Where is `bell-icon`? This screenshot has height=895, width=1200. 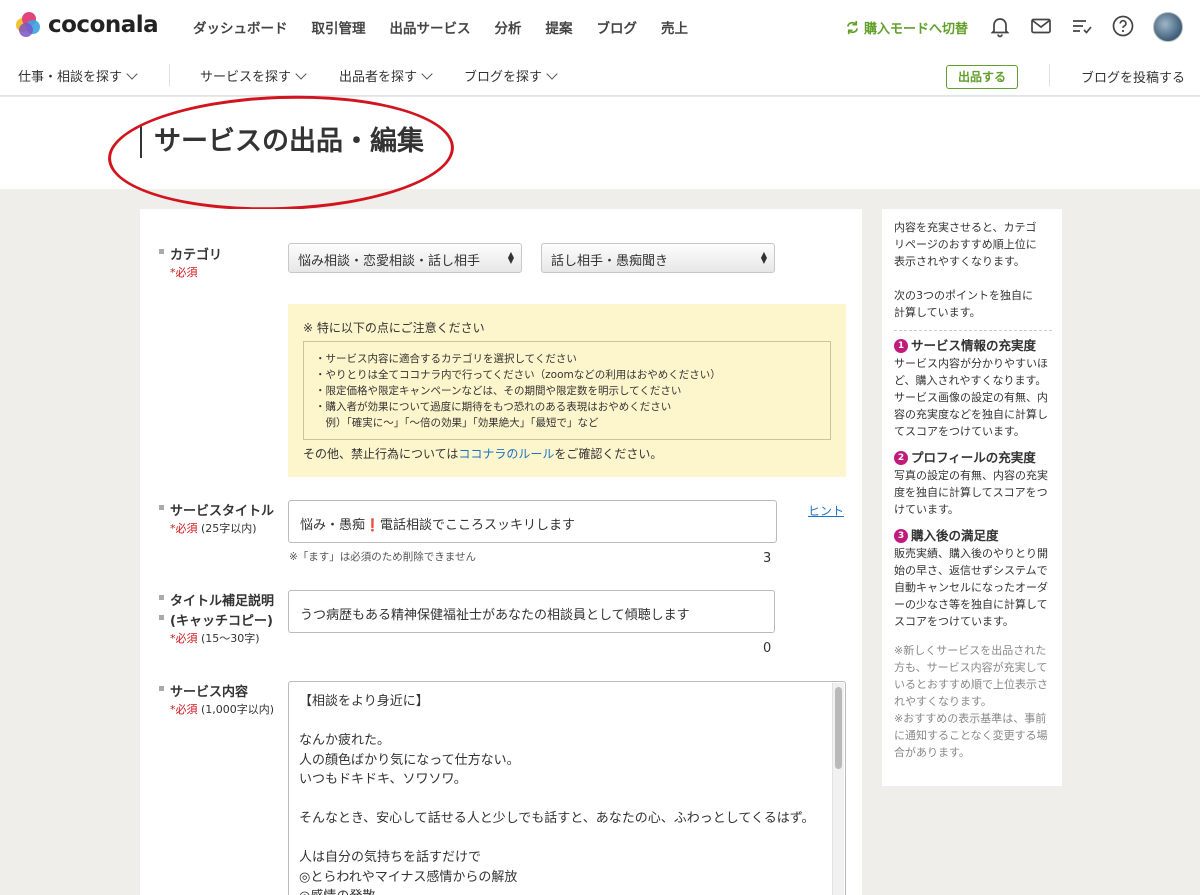 bell-icon is located at coordinates (1000, 26).